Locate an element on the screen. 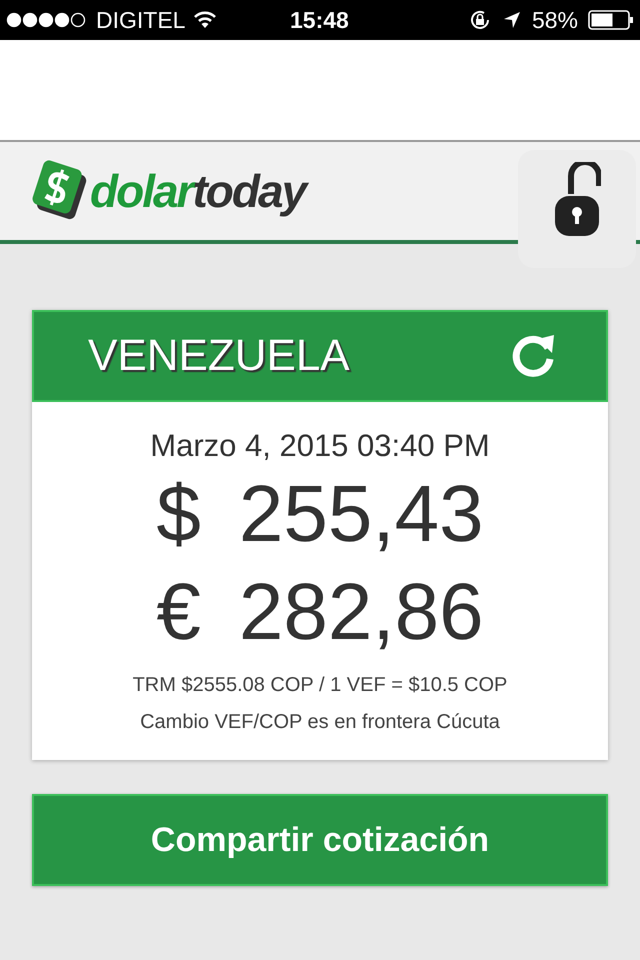 This screenshot has height=960, width=640. wifi-icon is located at coordinates (205, 20).